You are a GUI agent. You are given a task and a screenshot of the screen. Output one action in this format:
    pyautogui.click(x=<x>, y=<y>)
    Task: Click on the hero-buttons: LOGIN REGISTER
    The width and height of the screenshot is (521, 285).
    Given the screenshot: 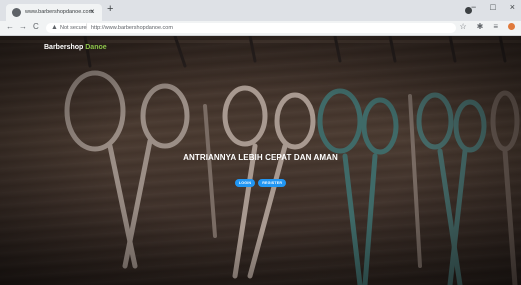 What is the action you would take?
    pyautogui.click(x=260, y=183)
    